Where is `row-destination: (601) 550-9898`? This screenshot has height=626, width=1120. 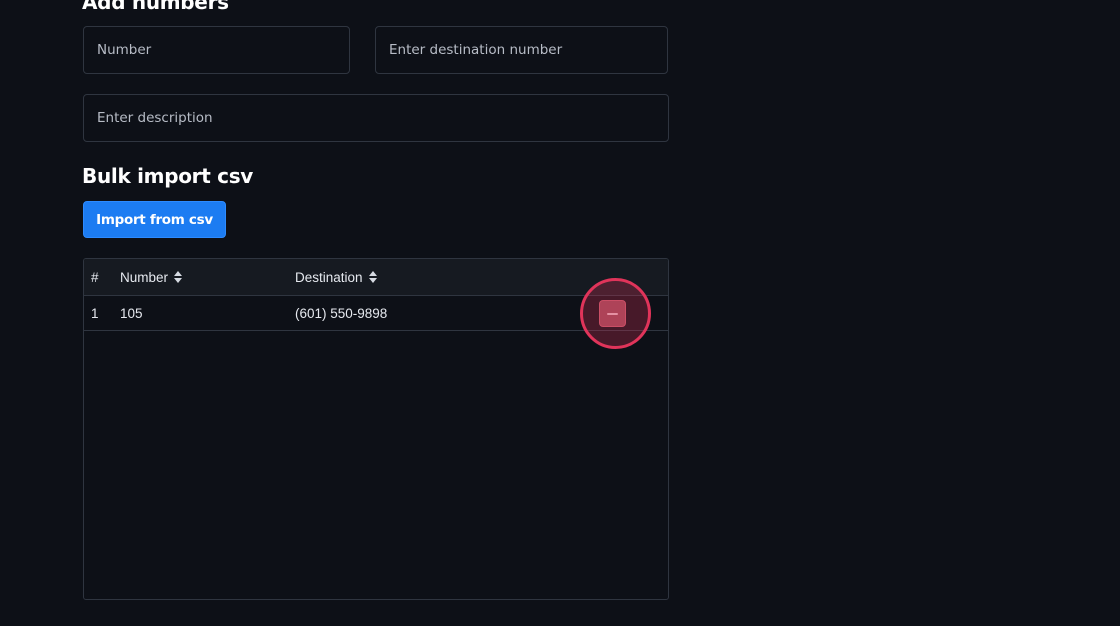
row-destination: (601) 550-9898 is located at coordinates (341, 313).